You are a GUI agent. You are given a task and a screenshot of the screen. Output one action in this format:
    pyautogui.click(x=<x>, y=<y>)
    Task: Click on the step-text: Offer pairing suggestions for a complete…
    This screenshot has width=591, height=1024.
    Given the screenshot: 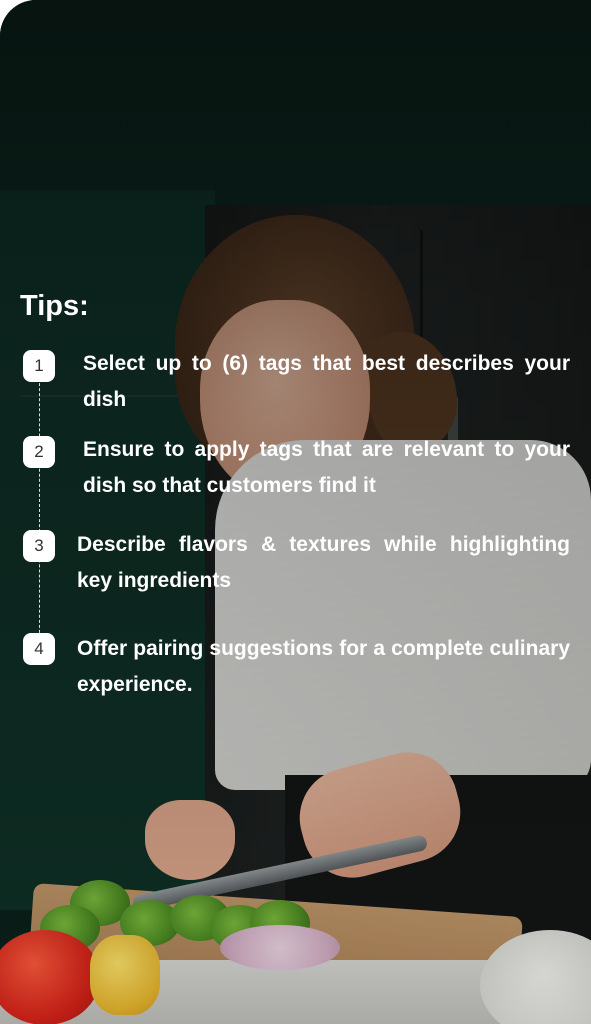 What is the action you would take?
    pyautogui.click(x=323, y=666)
    